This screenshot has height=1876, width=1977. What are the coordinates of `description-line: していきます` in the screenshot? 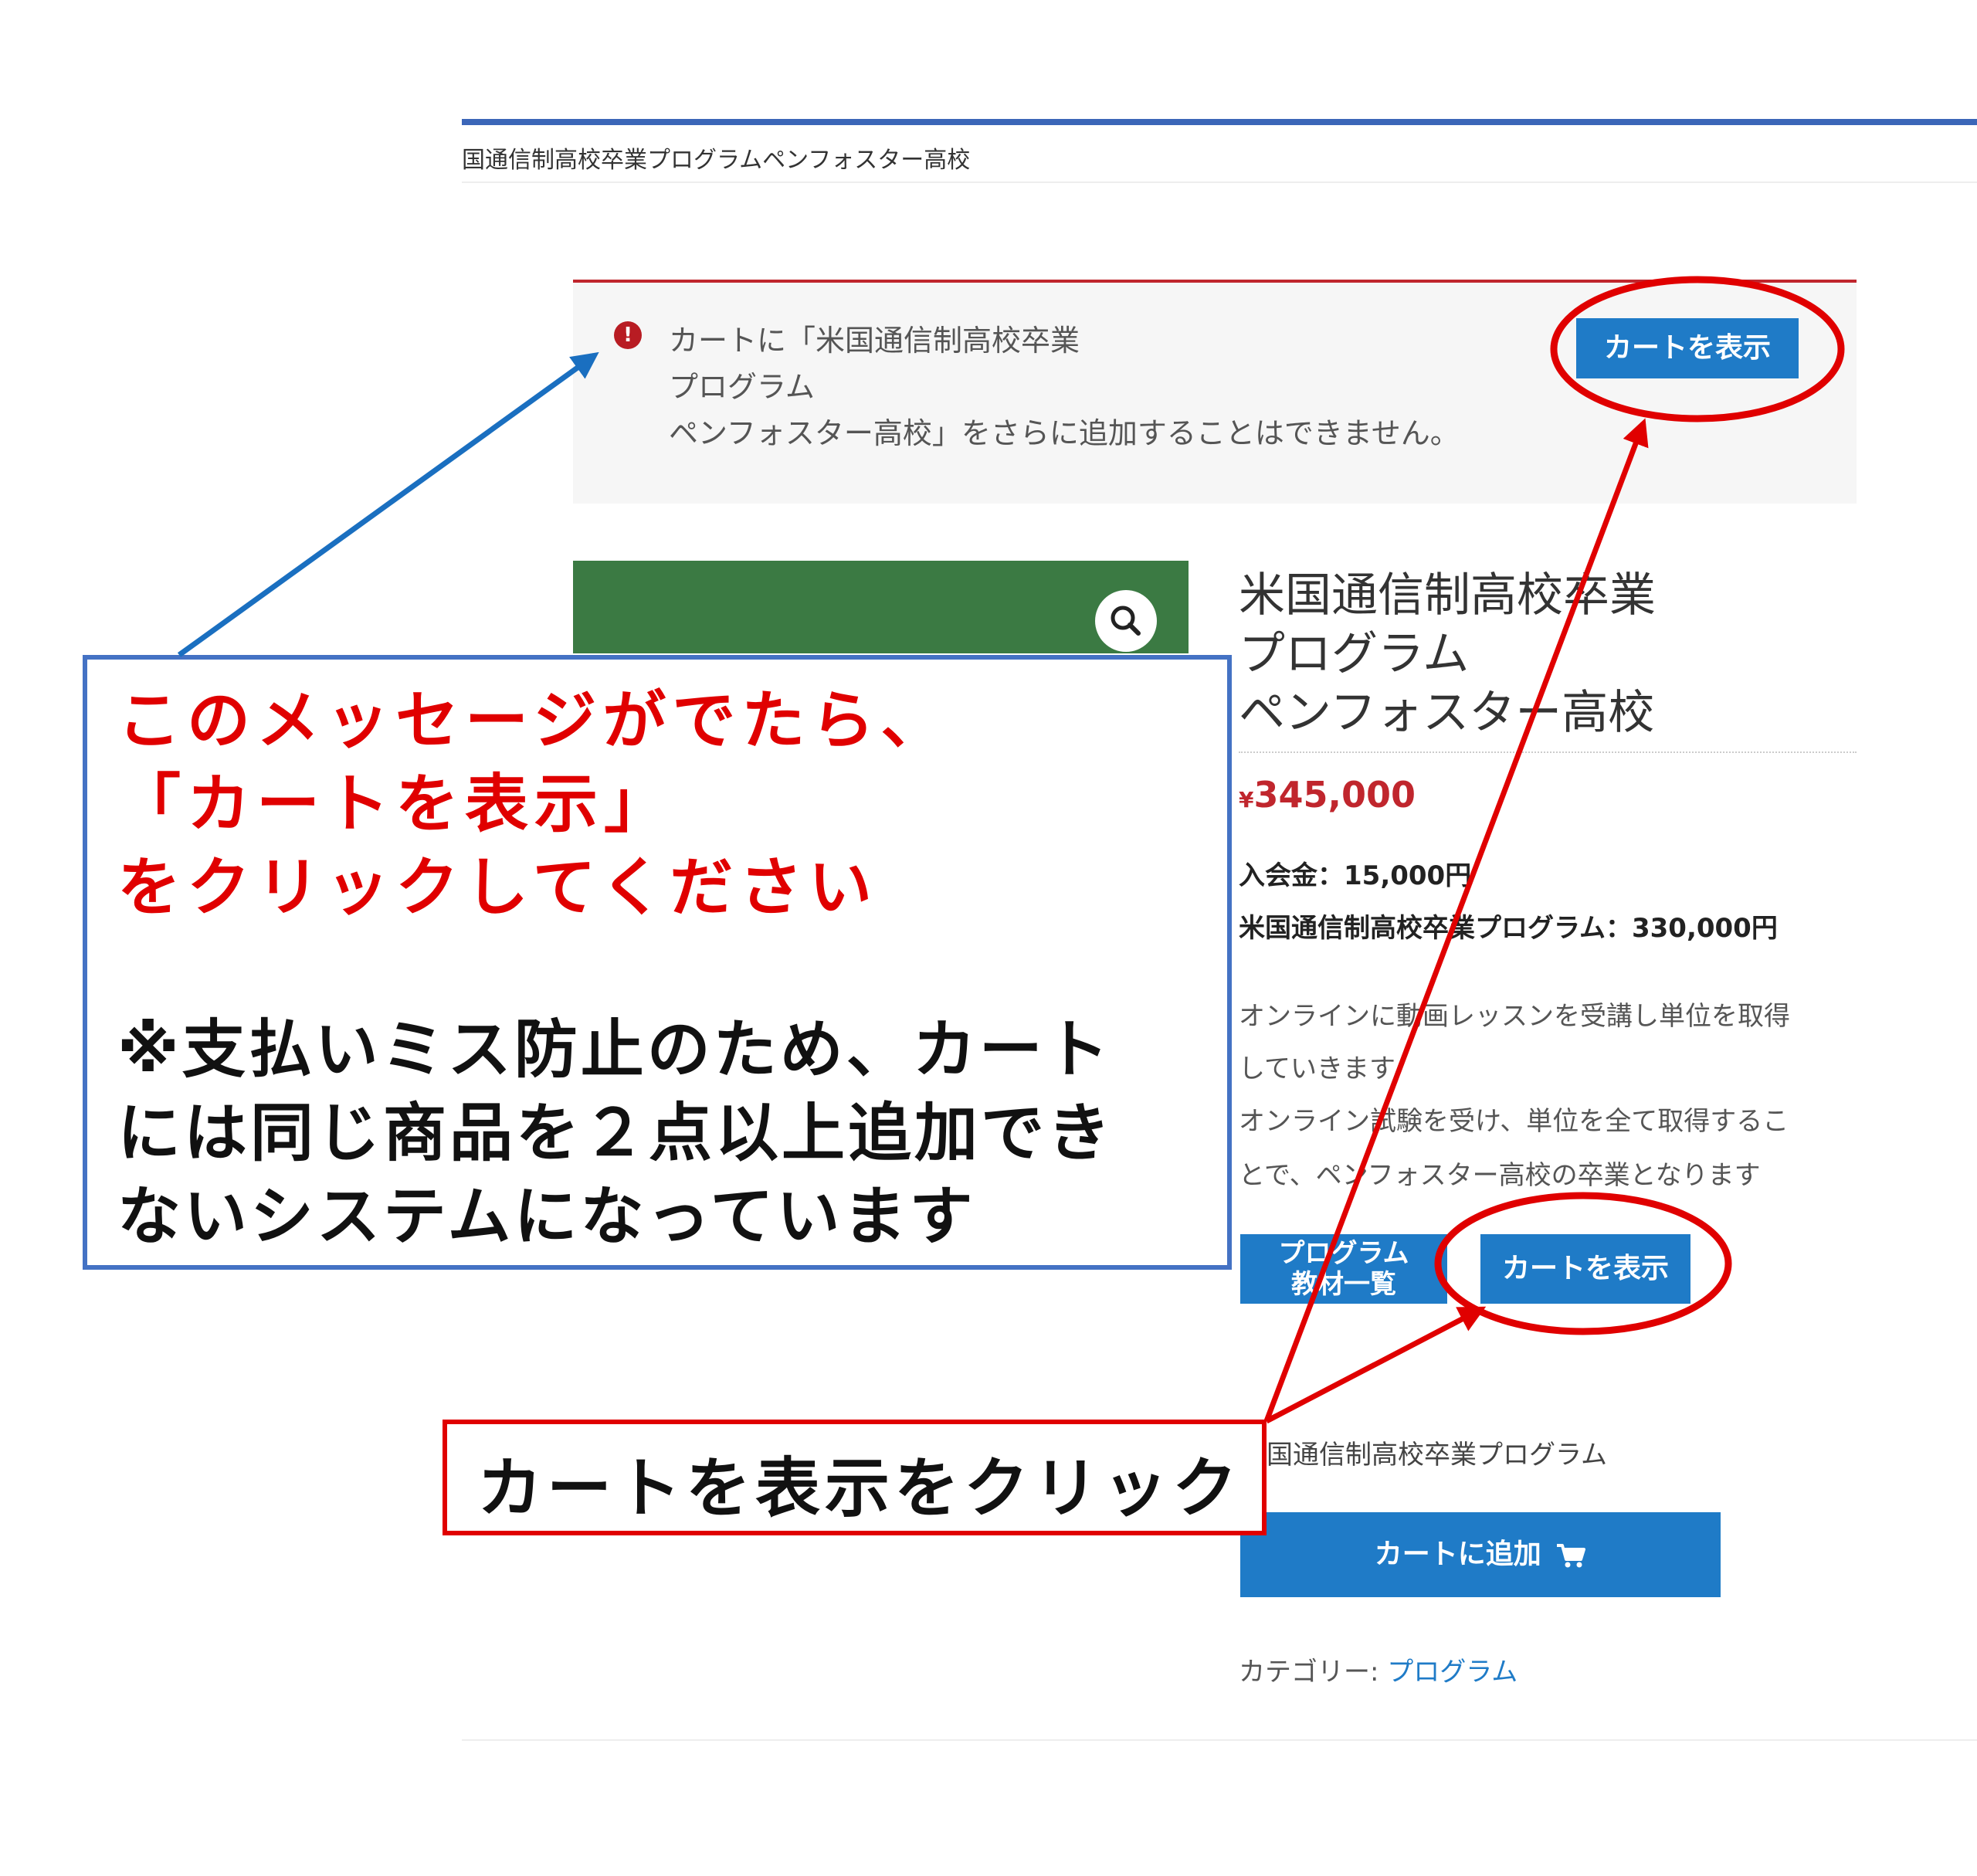 It's located at (1317, 1068).